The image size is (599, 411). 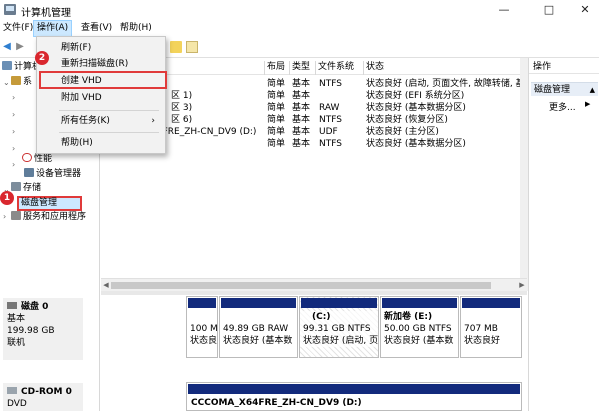 I want to click on actions-section-disk-management: 磁盘管理 ▲, so click(x=564, y=89).